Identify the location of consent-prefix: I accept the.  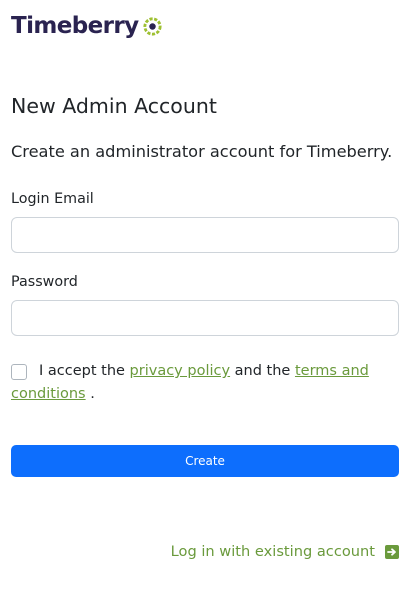
(82, 371).